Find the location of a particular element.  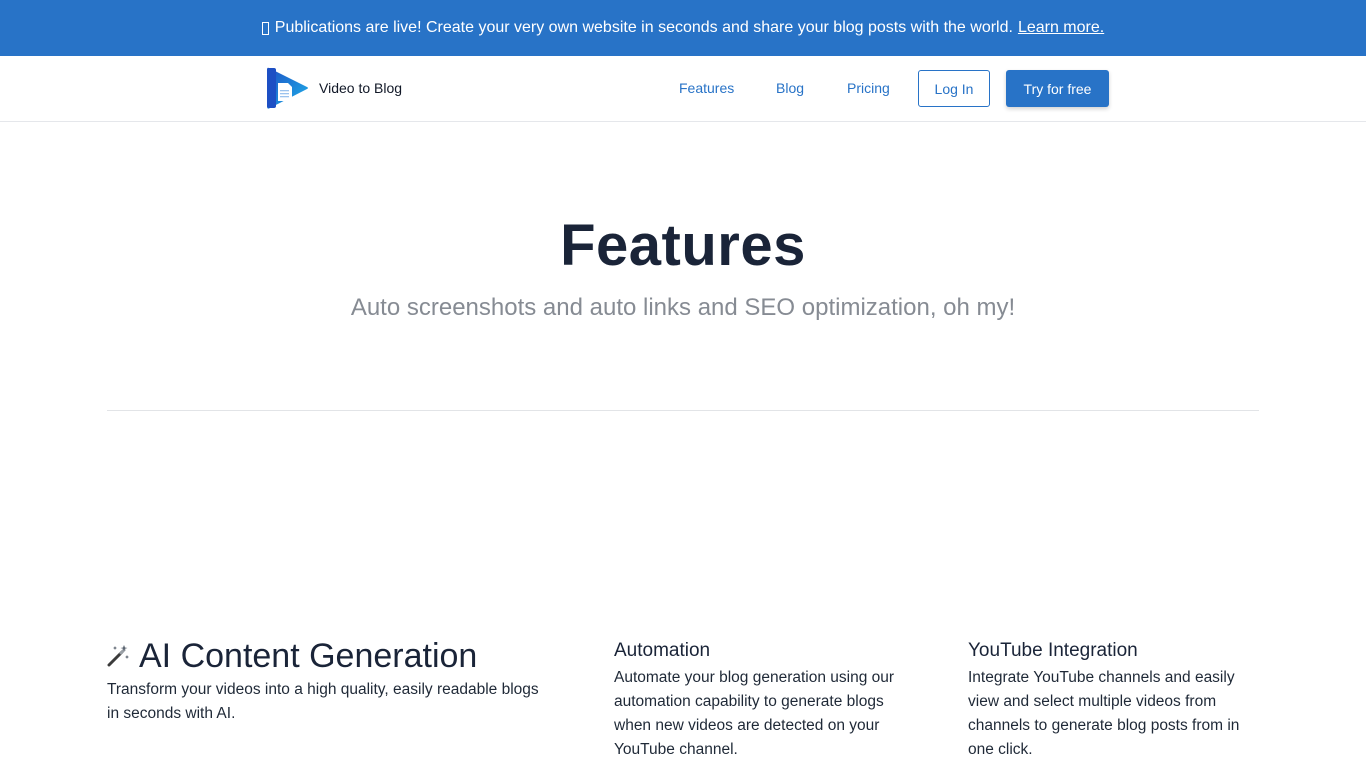

unsupported-glyph-icon is located at coordinates (265, 28).